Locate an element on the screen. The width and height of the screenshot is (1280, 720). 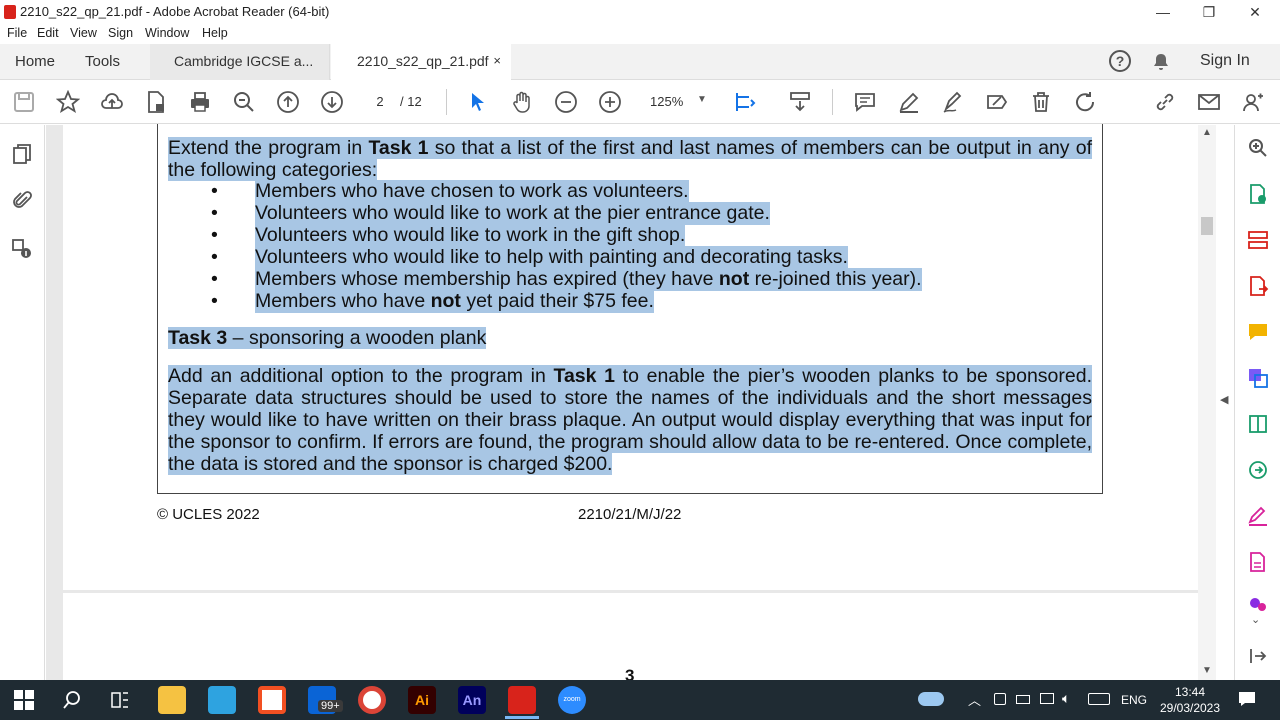
close-tab-icon: × is located at coordinates (497, 61).